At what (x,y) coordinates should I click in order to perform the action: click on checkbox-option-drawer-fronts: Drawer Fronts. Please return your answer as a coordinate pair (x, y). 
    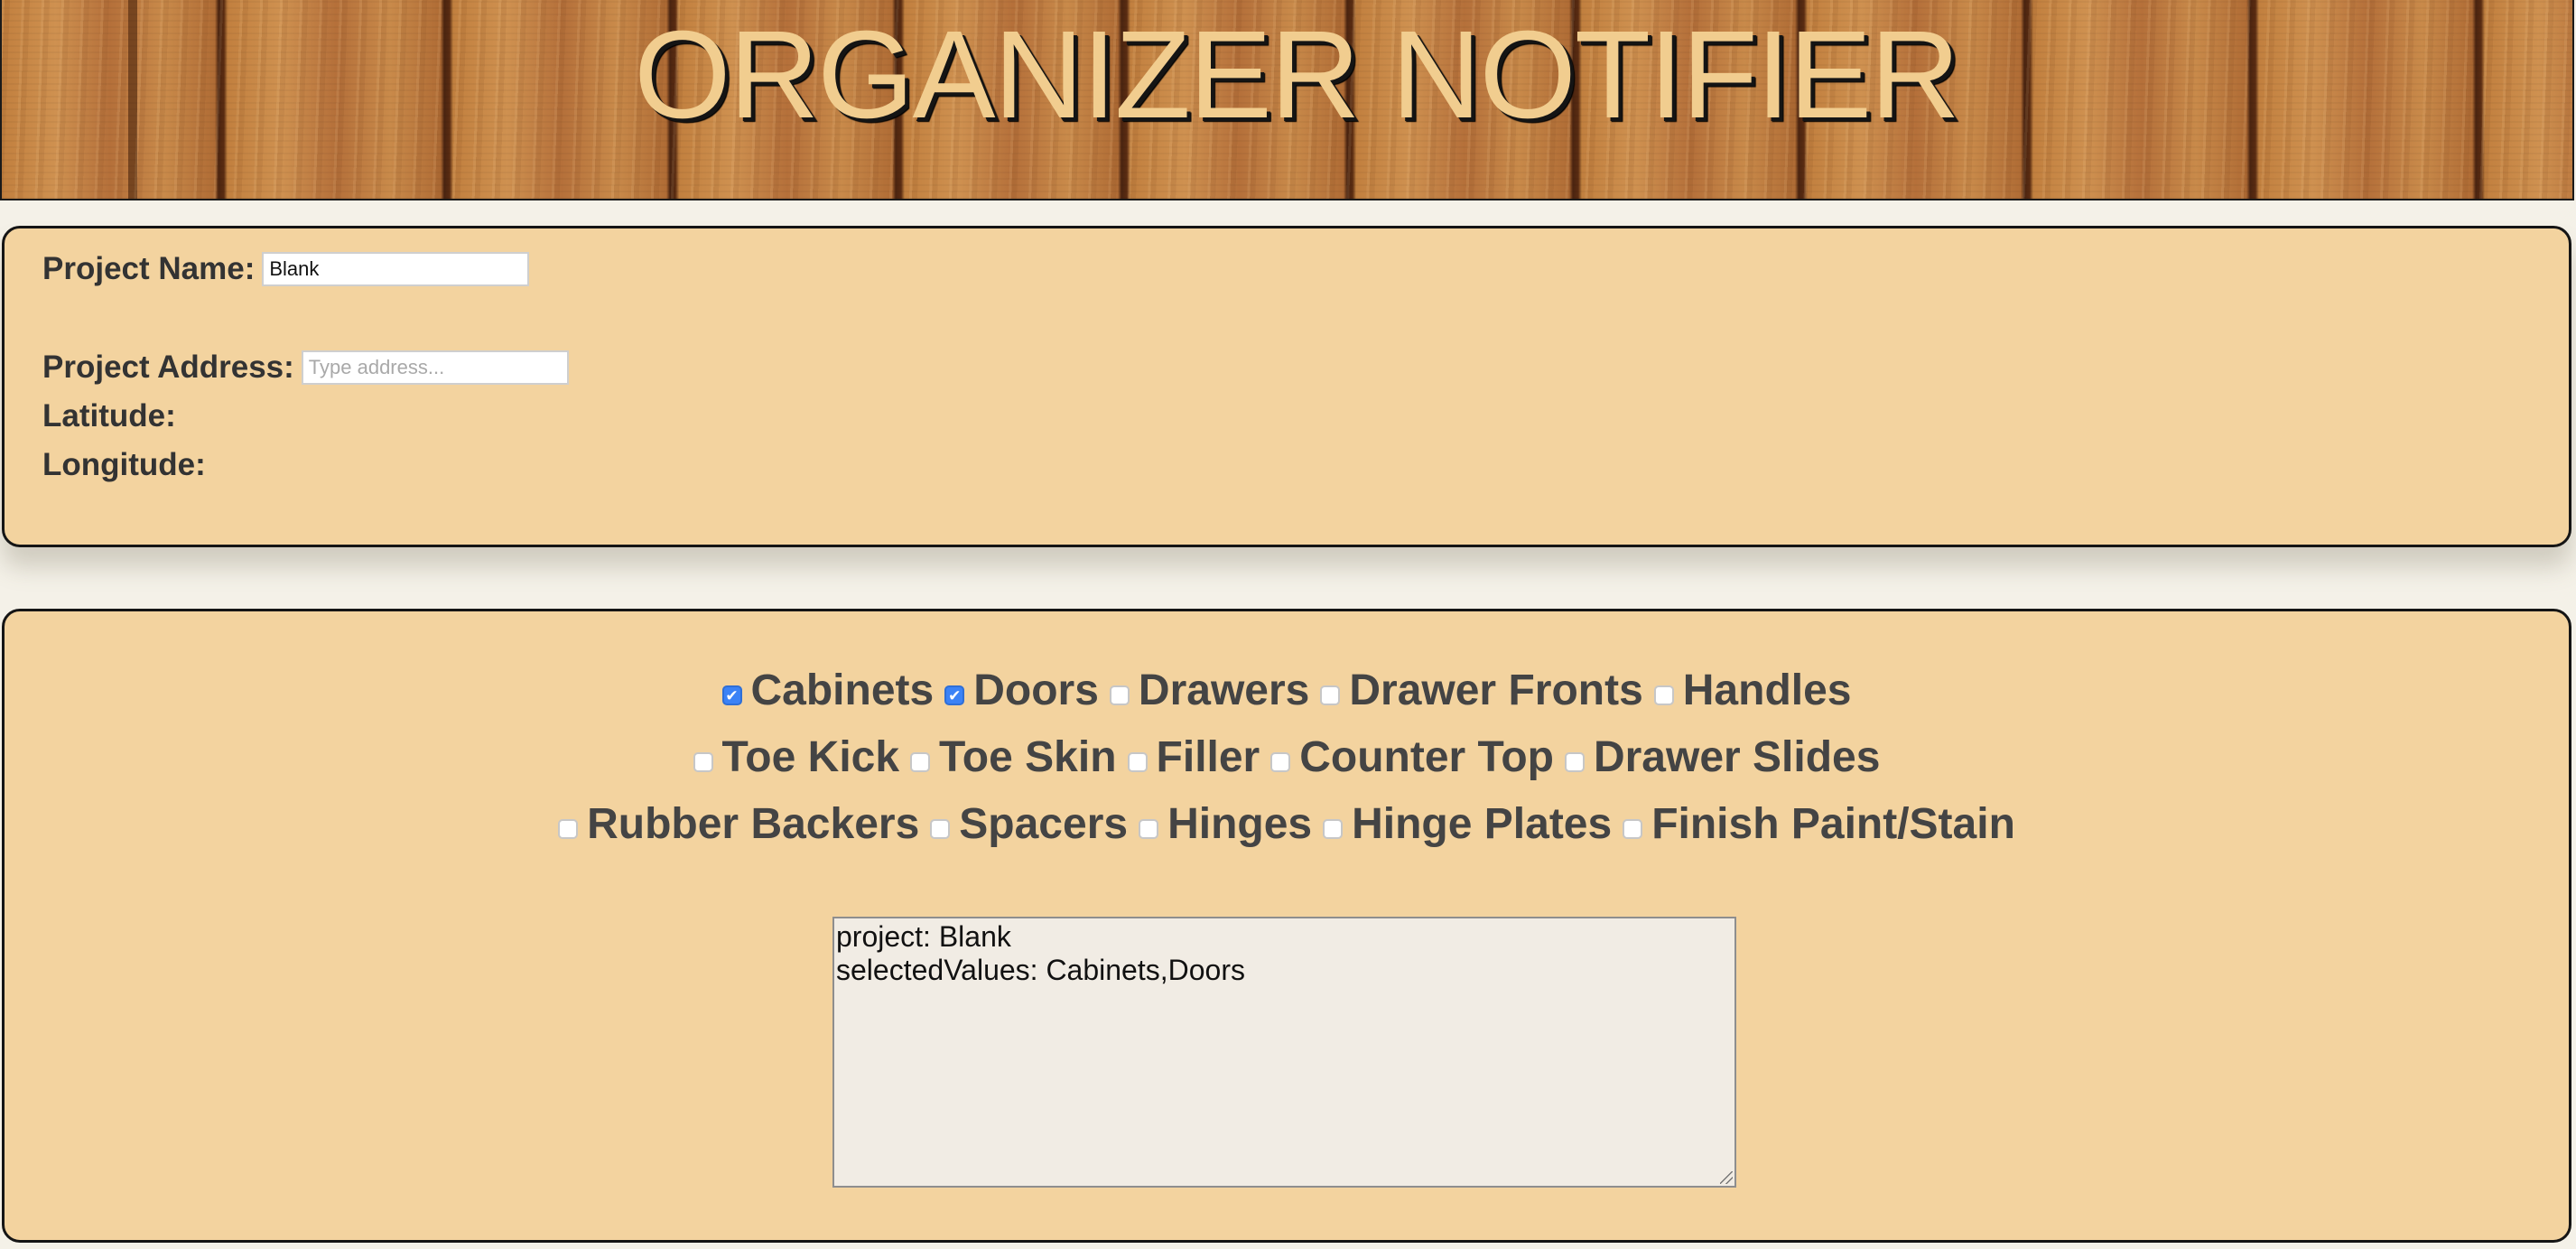
    Looking at the image, I should click on (1481, 690).